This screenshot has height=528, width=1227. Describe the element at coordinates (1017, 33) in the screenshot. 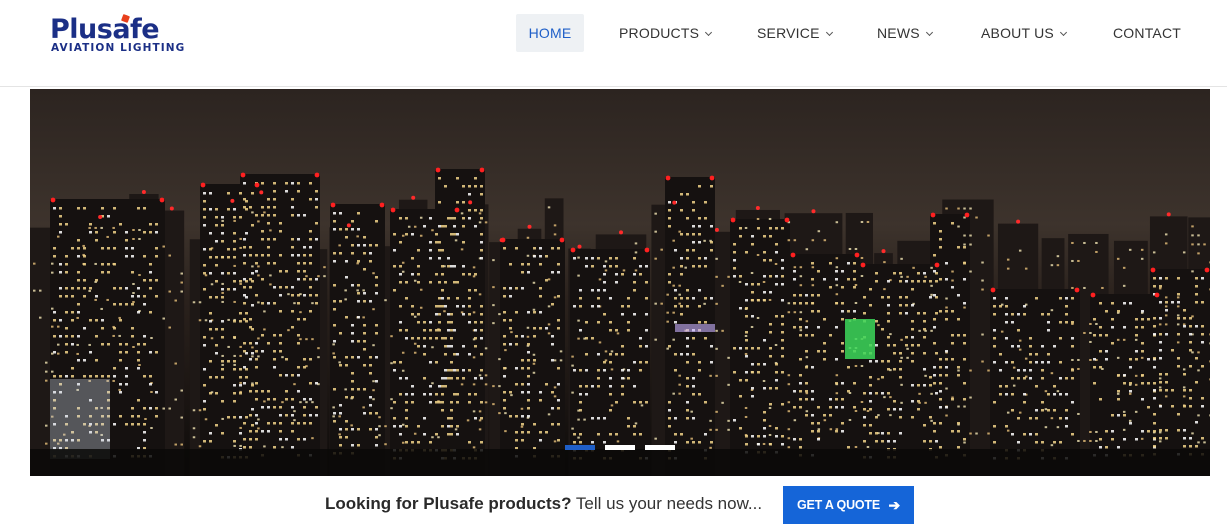

I see `nav-label-about-us: ABOUT US` at that location.